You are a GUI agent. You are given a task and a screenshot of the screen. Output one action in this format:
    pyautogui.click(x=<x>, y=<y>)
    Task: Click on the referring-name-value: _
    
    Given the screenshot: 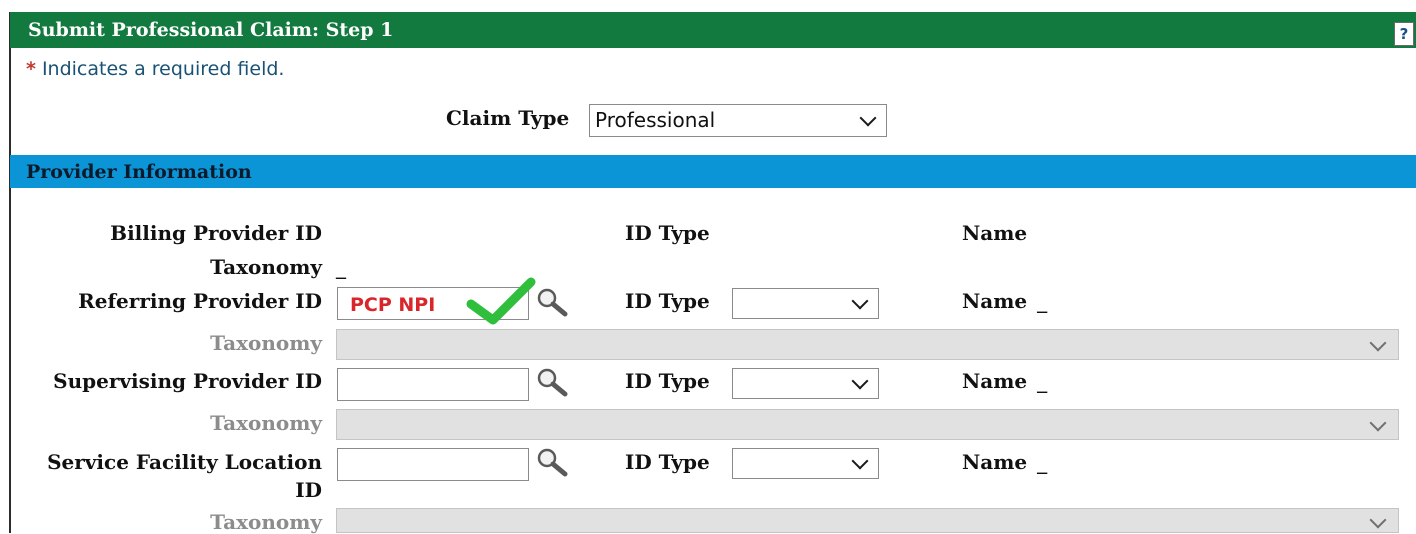 What is the action you would take?
    pyautogui.click(x=1042, y=301)
    